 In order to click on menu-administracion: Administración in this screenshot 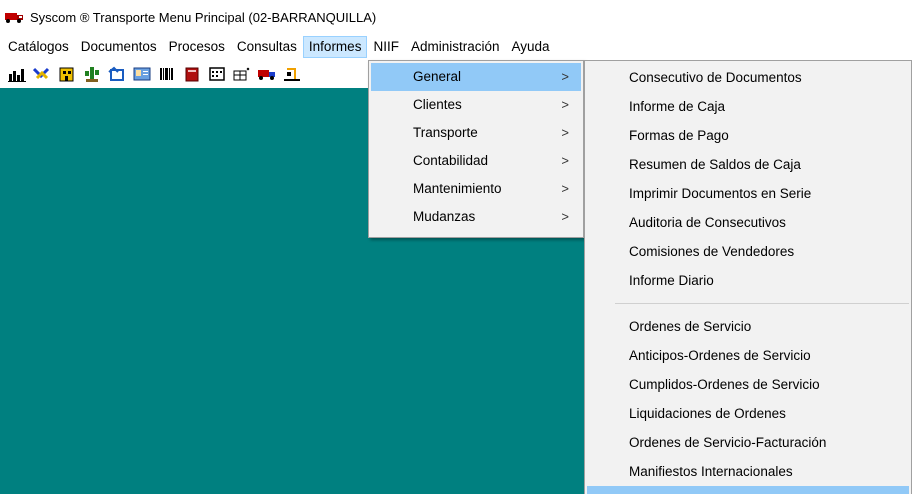, I will do `click(455, 47)`.